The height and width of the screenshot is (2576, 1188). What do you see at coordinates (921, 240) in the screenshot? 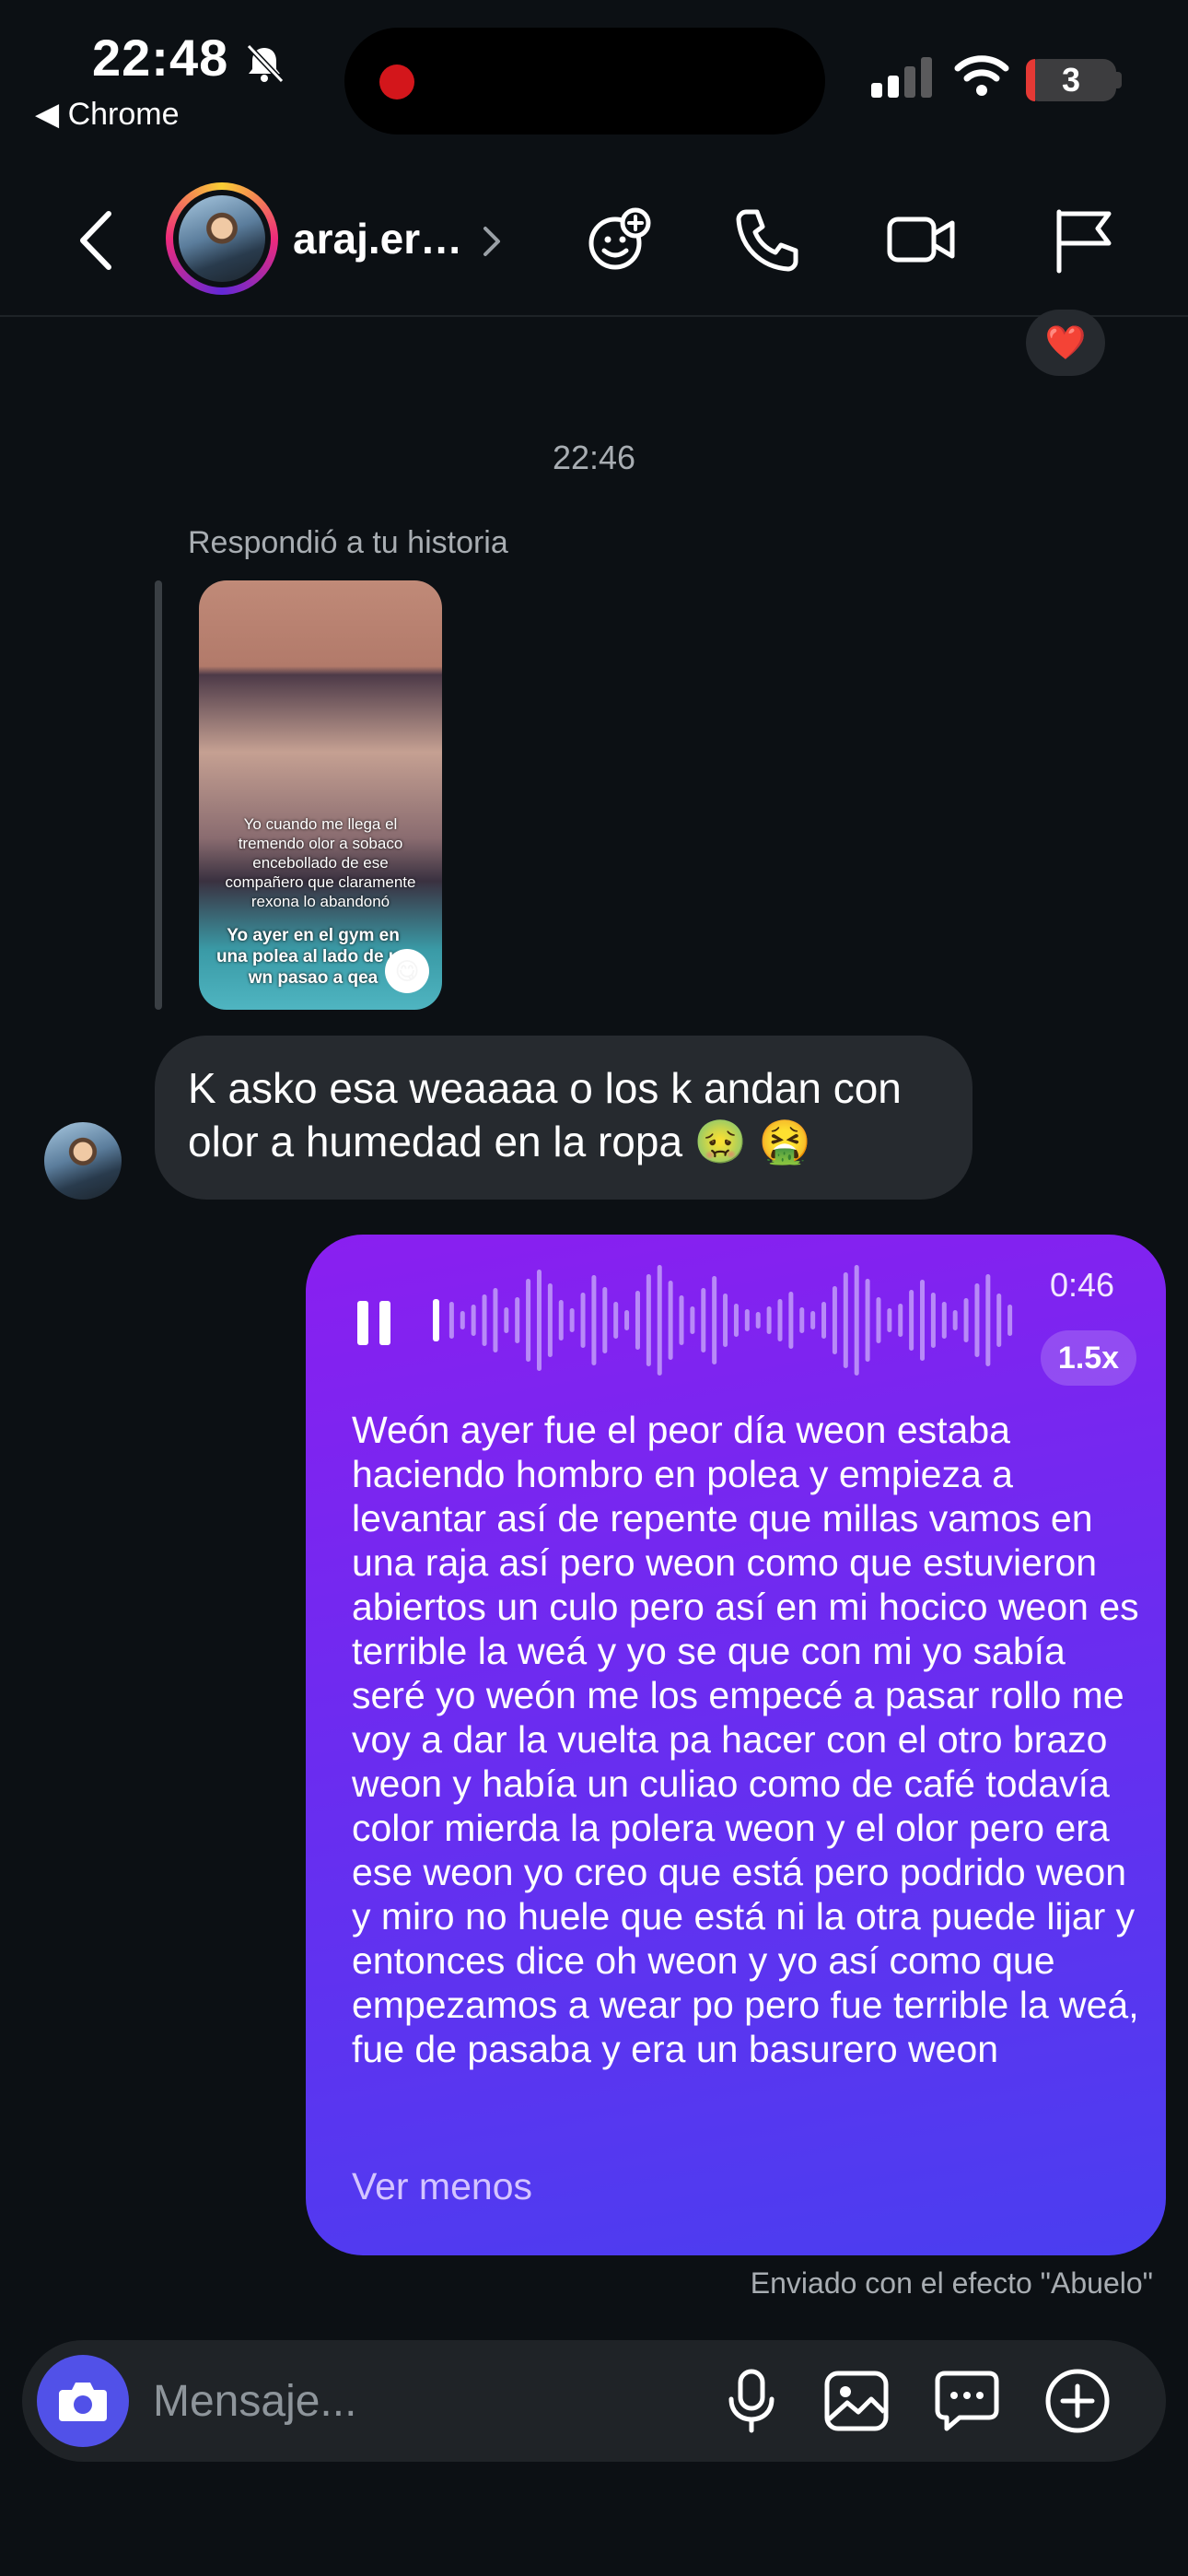
I see `video-icon` at bounding box center [921, 240].